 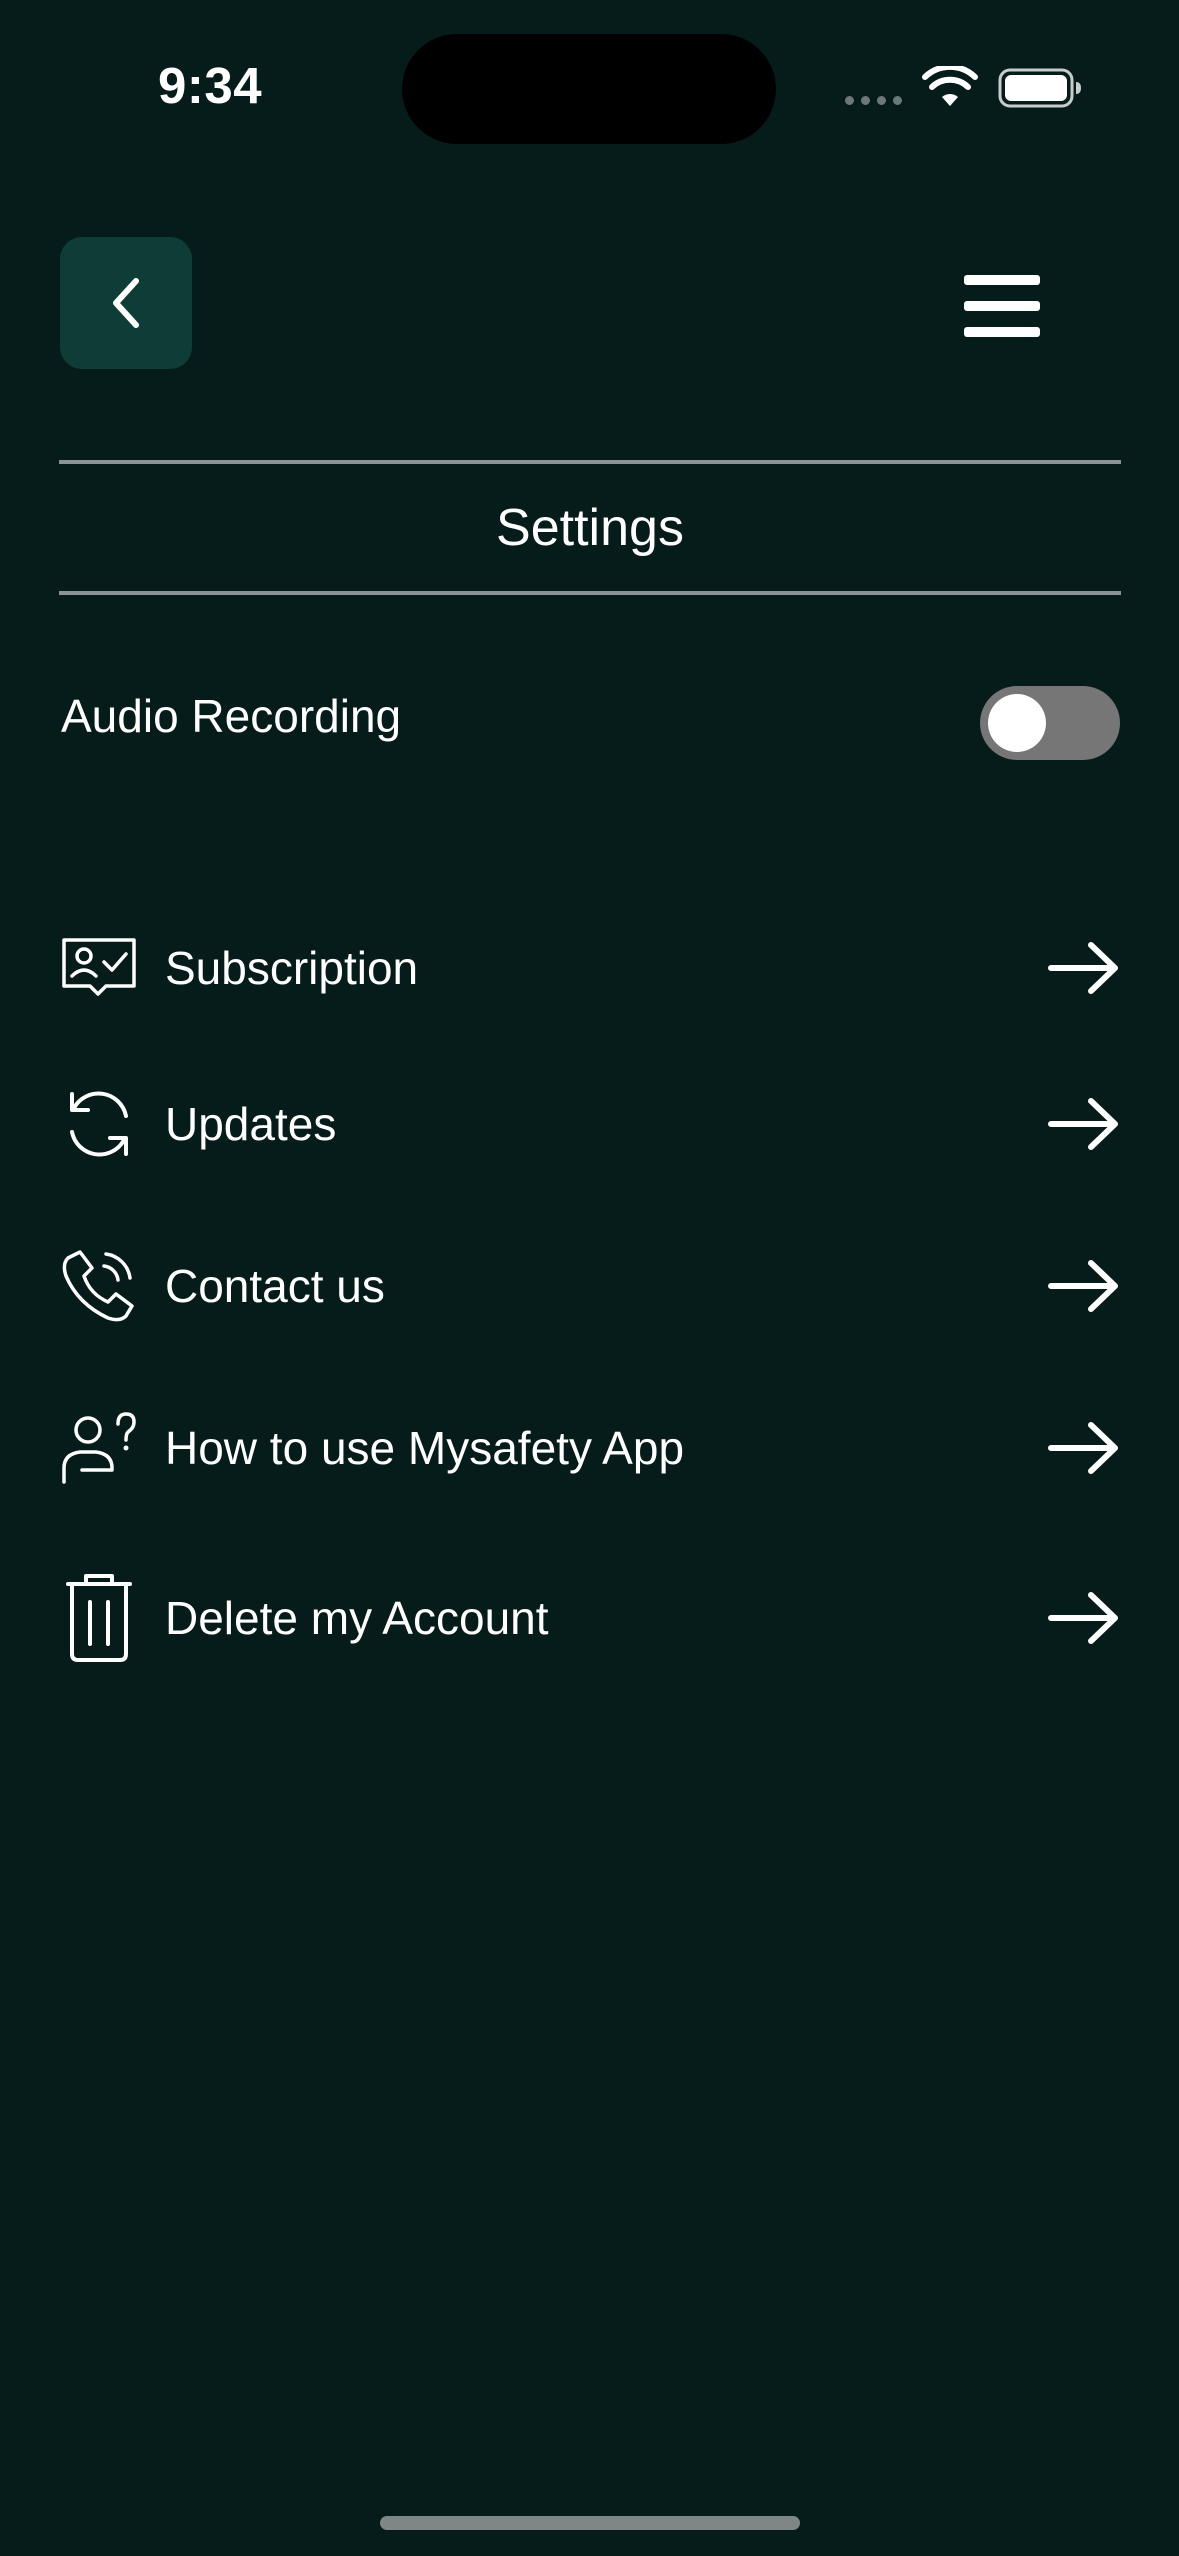 What do you see at coordinates (251, 1124) in the screenshot?
I see `menu-item-label: Updates` at bounding box center [251, 1124].